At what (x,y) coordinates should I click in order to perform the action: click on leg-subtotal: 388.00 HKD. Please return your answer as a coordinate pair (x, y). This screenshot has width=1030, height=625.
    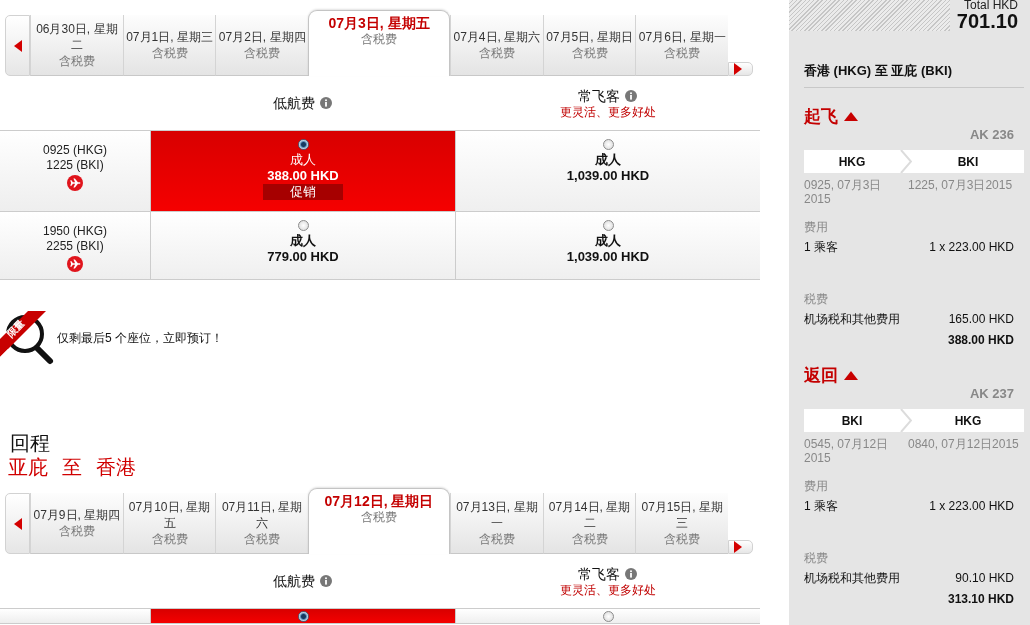
    Looking at the image, I should click on (980, 340).